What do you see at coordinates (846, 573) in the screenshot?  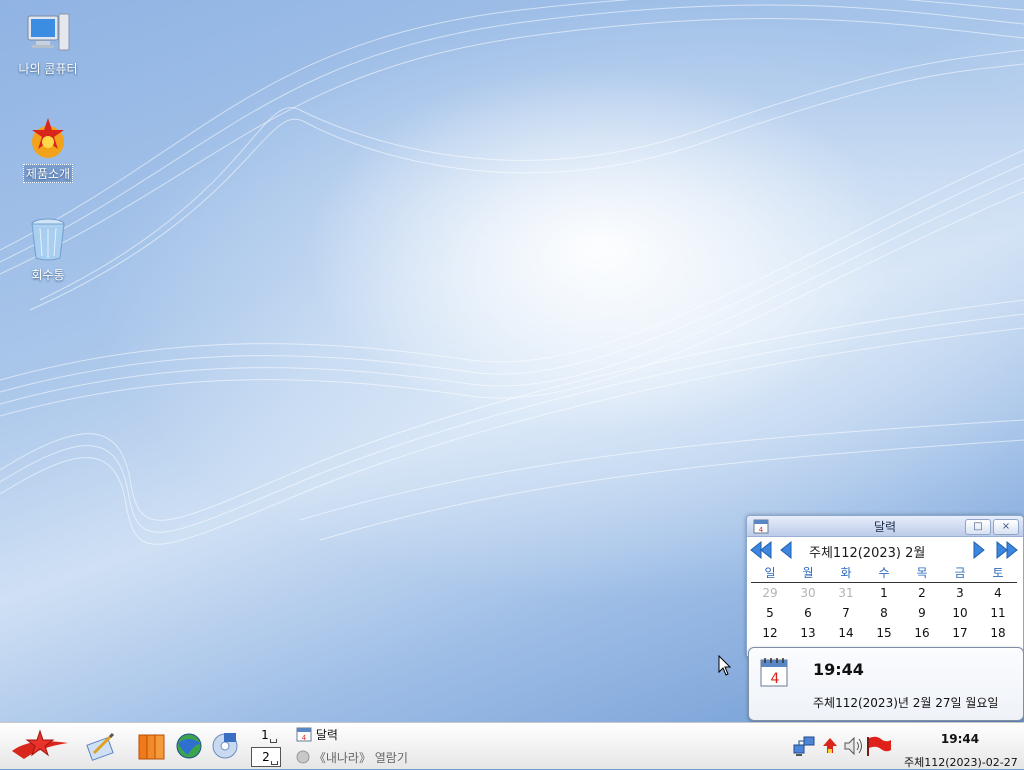 I see `weekday-tue: 화` at bounding box center [846, 573].